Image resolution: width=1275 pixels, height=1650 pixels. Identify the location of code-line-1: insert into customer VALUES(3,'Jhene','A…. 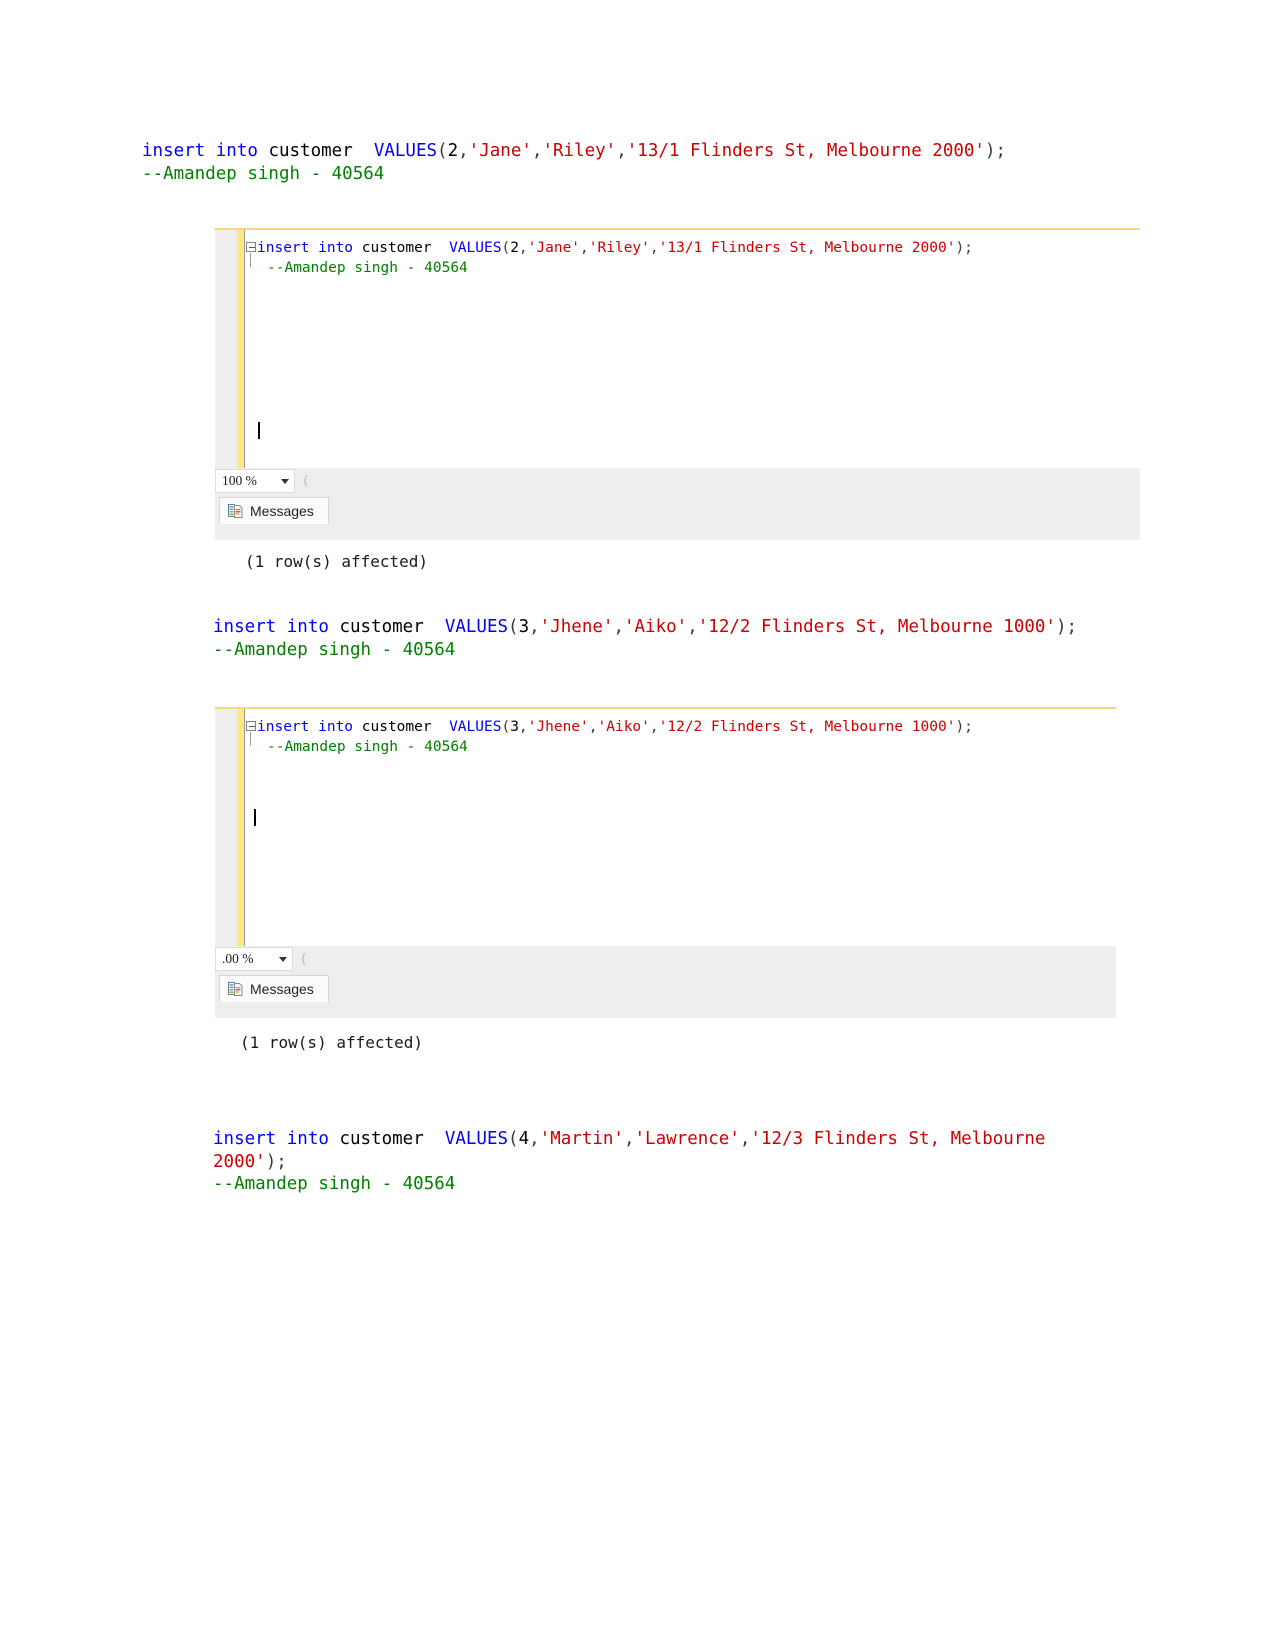
(680, 727).